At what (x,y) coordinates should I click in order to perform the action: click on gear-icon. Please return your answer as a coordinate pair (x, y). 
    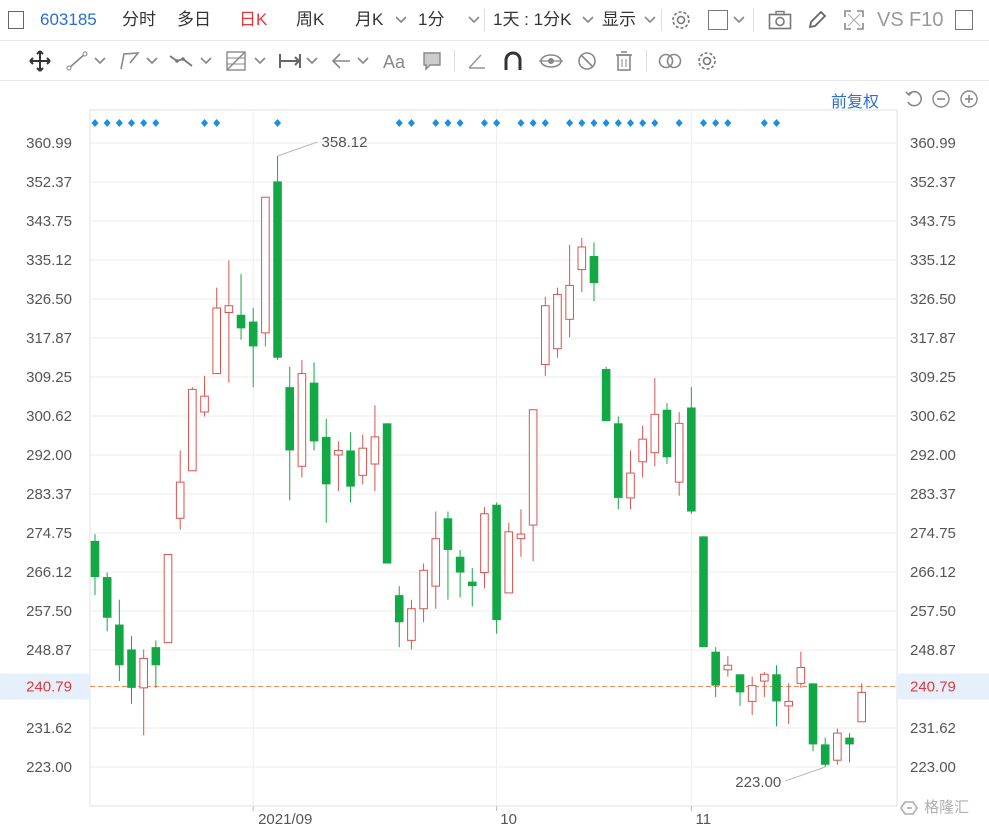
    Looking at the image, I should click on (681, 20).